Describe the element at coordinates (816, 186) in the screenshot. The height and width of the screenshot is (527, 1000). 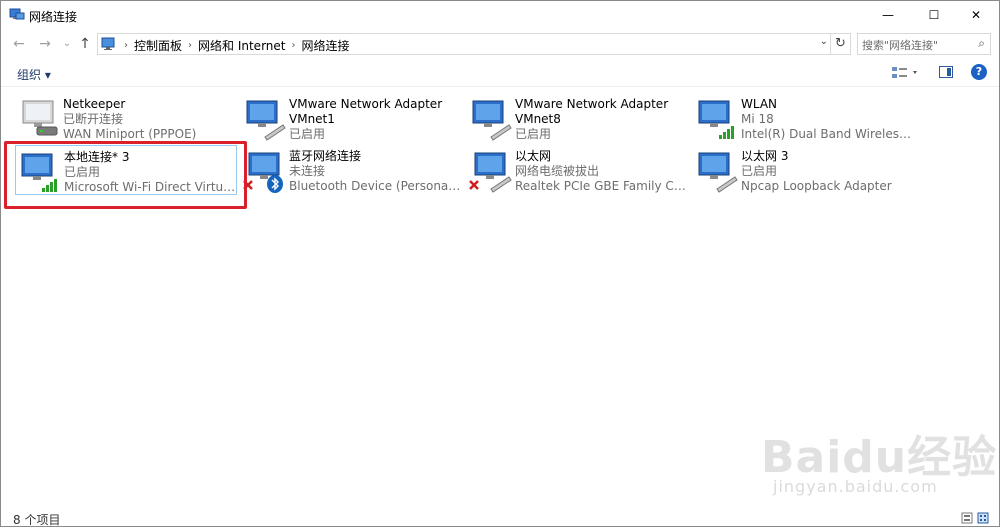
I see `connection-device: Npcap Loopback Adapter` at that location.